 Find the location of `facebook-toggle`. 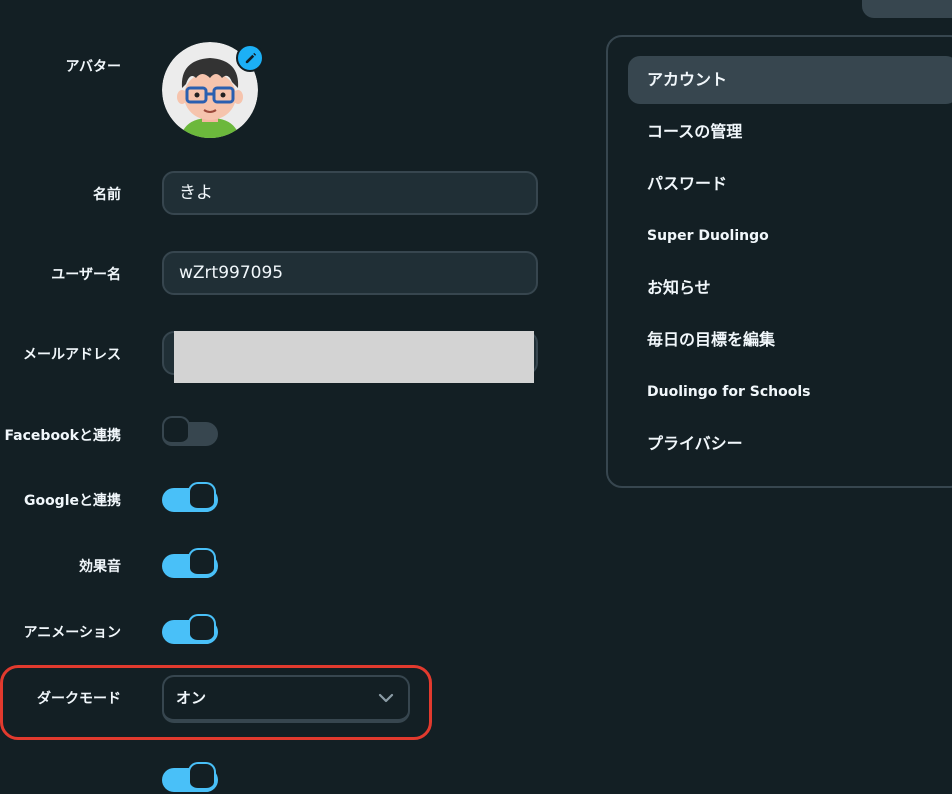

facebook-toggle is located at coordinates (190, 432).